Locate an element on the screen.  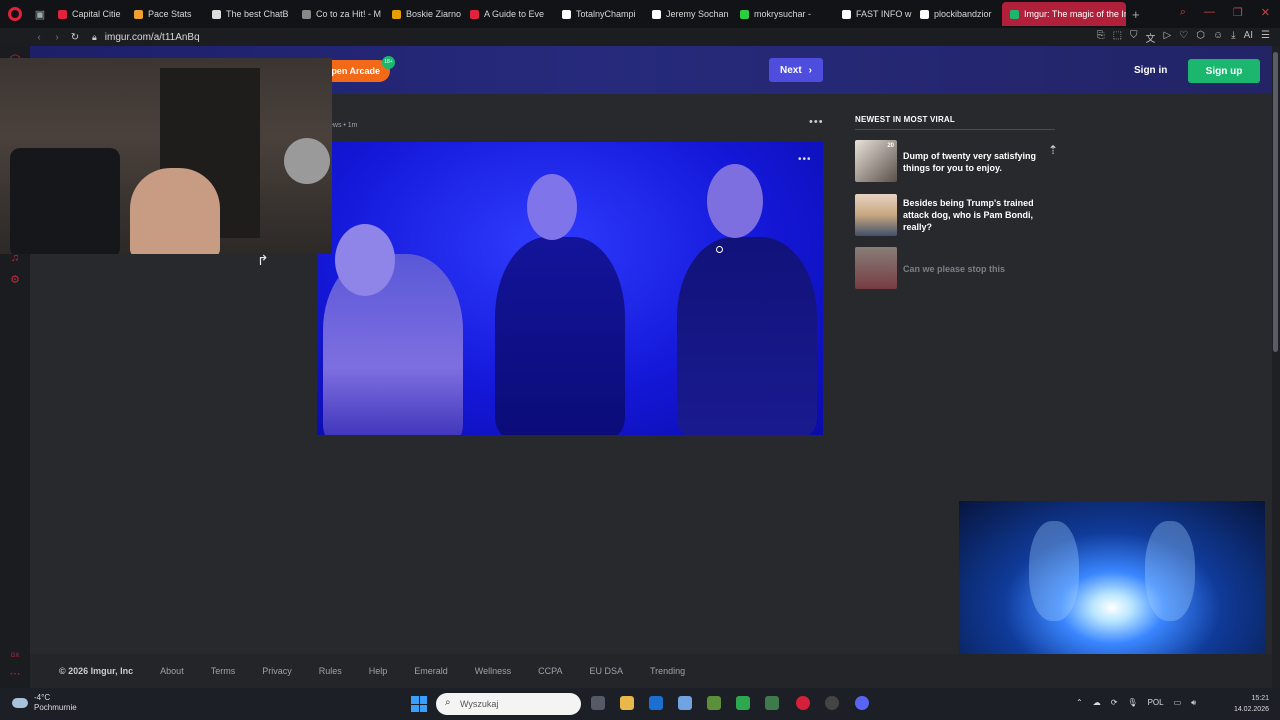
extensions-icon: ⬡ is located at coordinates (1200, 37).